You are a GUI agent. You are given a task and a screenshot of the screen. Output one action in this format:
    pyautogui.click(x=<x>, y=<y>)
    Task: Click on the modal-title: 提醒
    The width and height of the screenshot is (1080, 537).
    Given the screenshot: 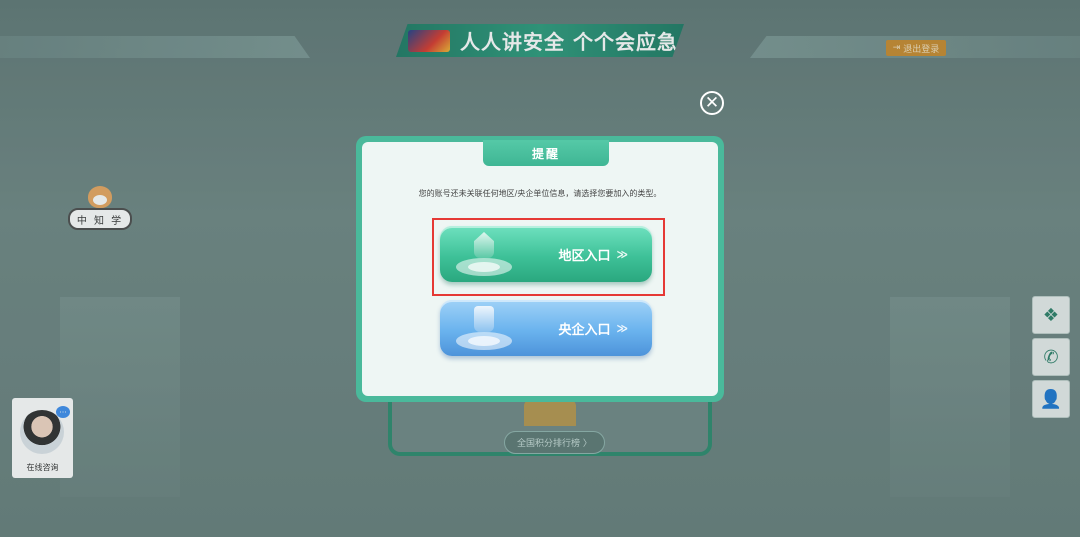 What is the action you would take?
    pyautogui.click(x=546, y=153)
    